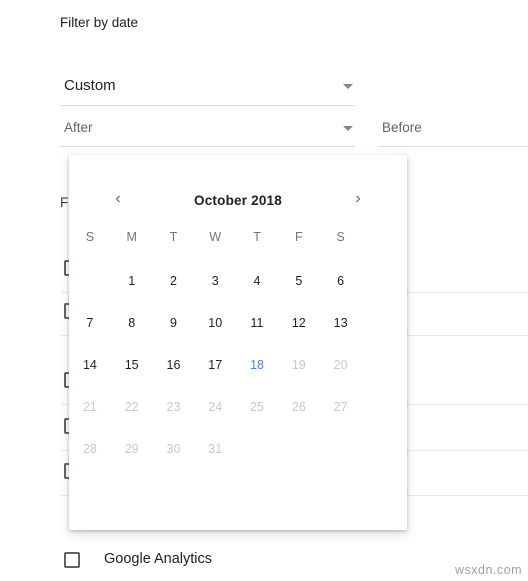 The height and width of the screenshot is (581, 528). Describe the element at coordinates (90, 85) in the screenshot. I see `date-range-select-value: Custom` at that location.